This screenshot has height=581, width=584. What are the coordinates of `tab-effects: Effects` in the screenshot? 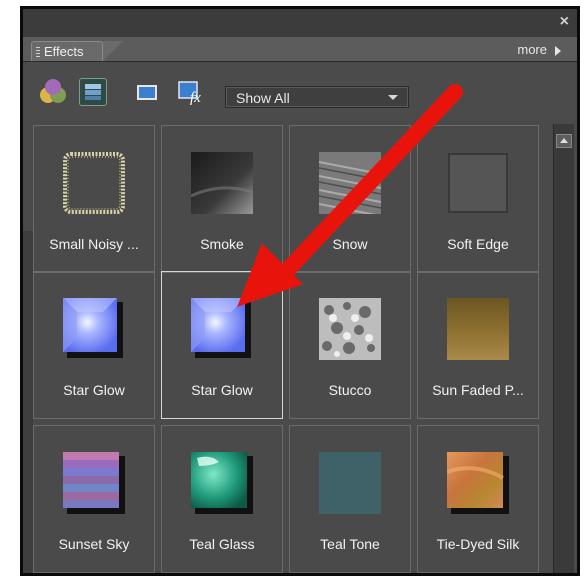 It's located at (67, 51).